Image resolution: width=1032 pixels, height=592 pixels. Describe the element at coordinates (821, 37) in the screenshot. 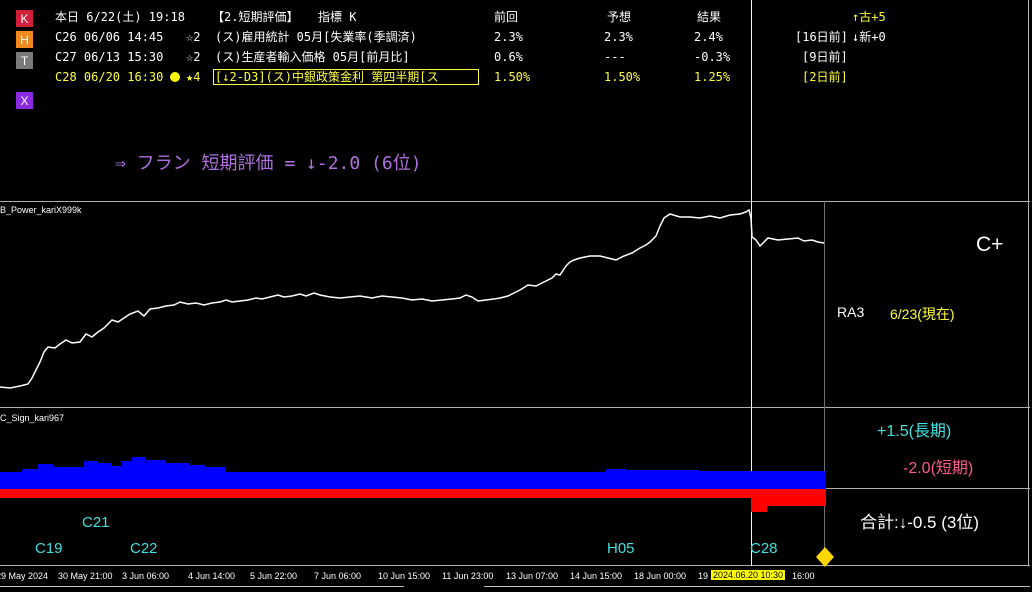

I see `row-ago: [16日前]` at that location.